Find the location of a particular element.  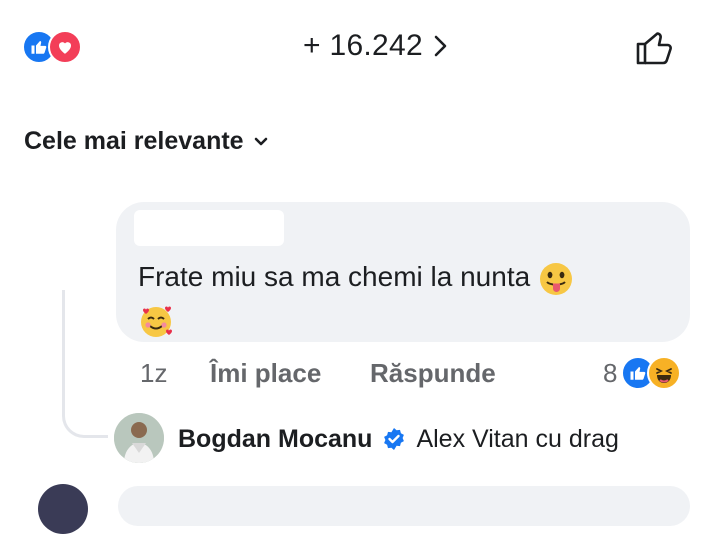

next-comment-bubble is located at coordinates (404, 506).